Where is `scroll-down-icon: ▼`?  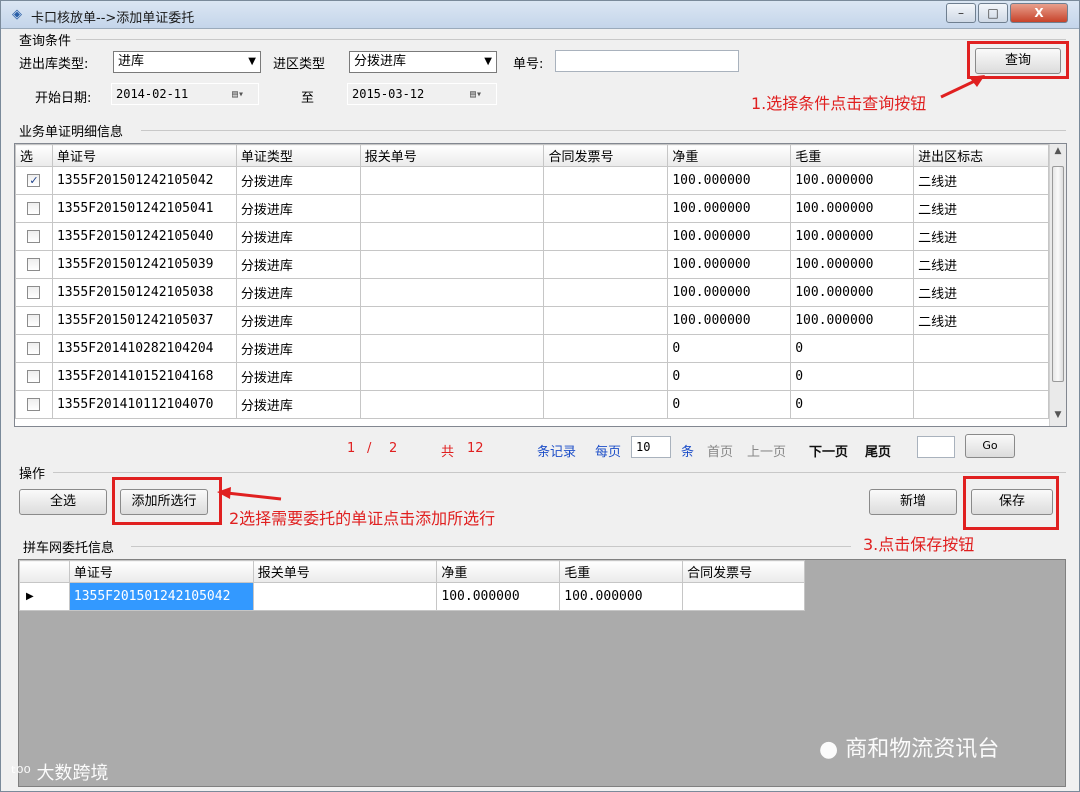 scroll-down-icon: ▼ is located at coordinates (1058, 415).